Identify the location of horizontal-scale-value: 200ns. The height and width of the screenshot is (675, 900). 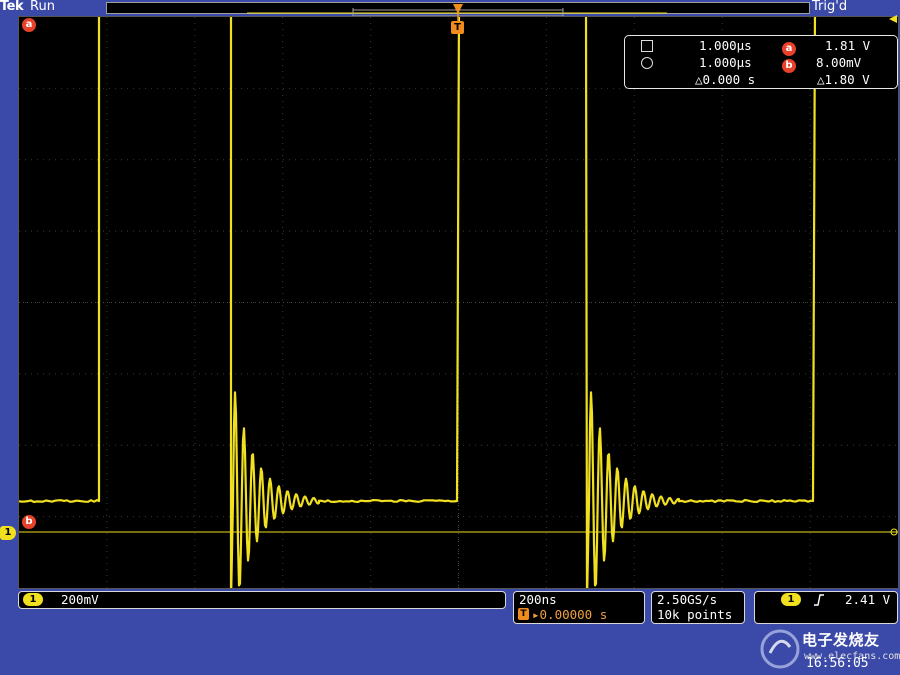
(538, 600).